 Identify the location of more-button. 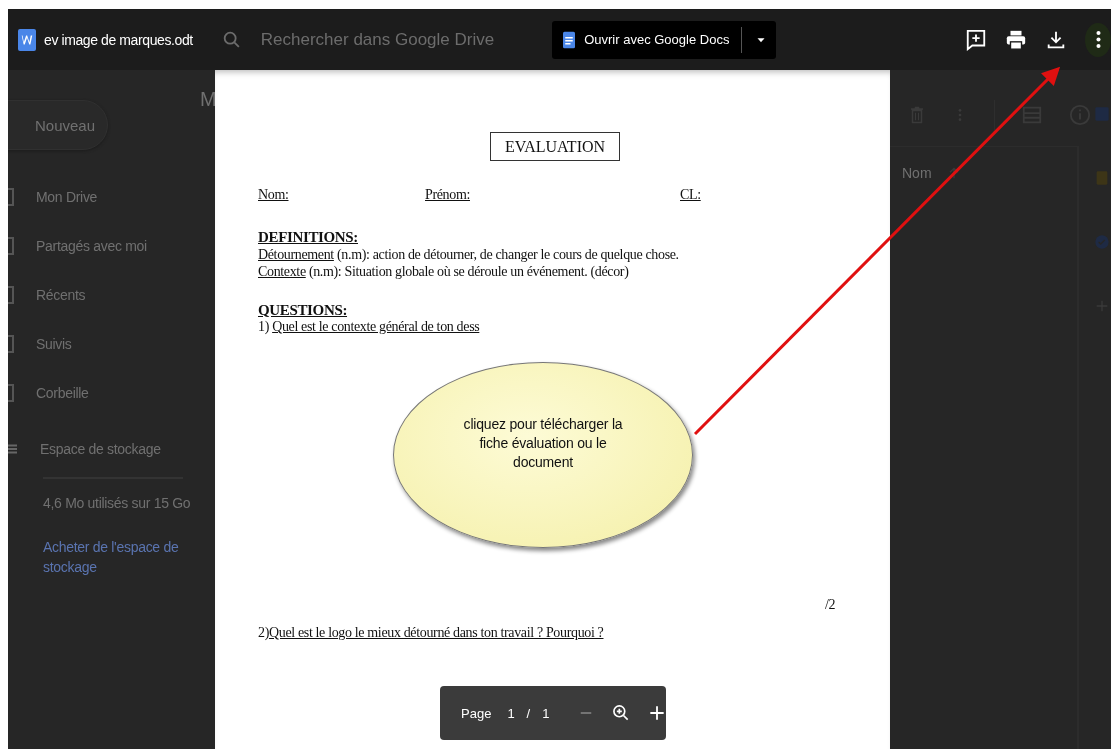
(1098, 39).